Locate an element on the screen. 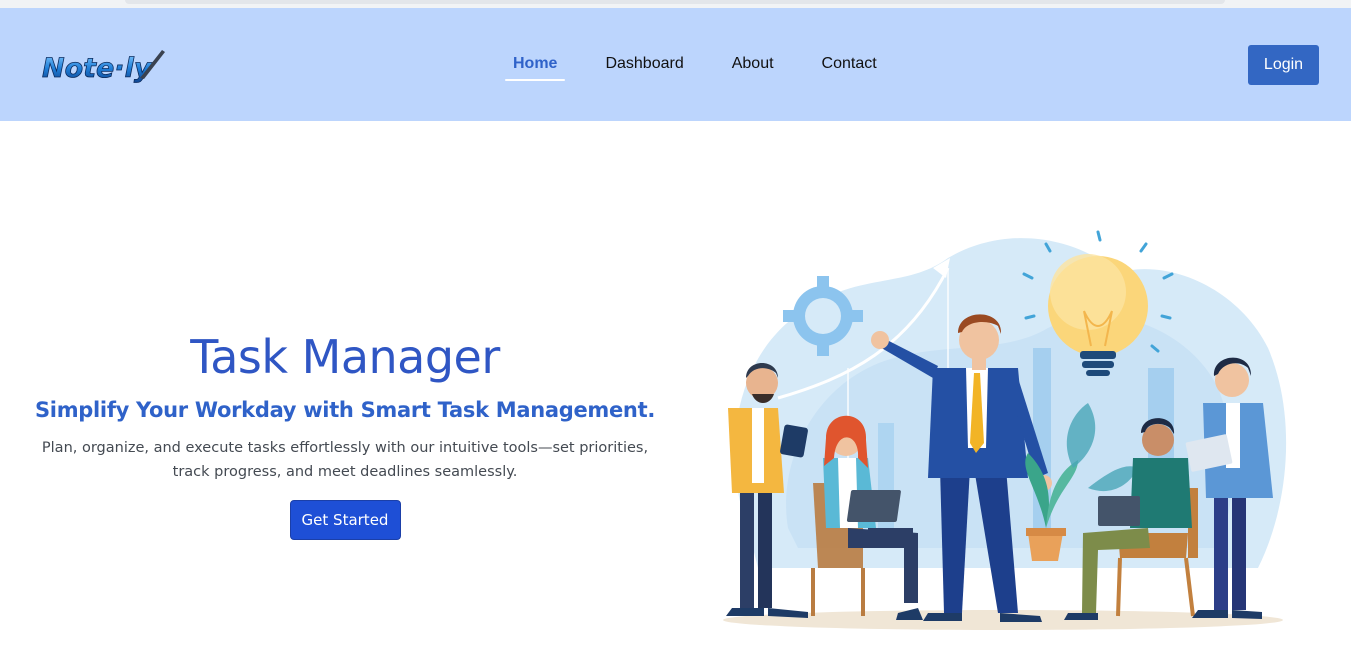 The width and height of the screenshot is (1351, 650). nav-link-home: Home is located at coordinates (535, 66).